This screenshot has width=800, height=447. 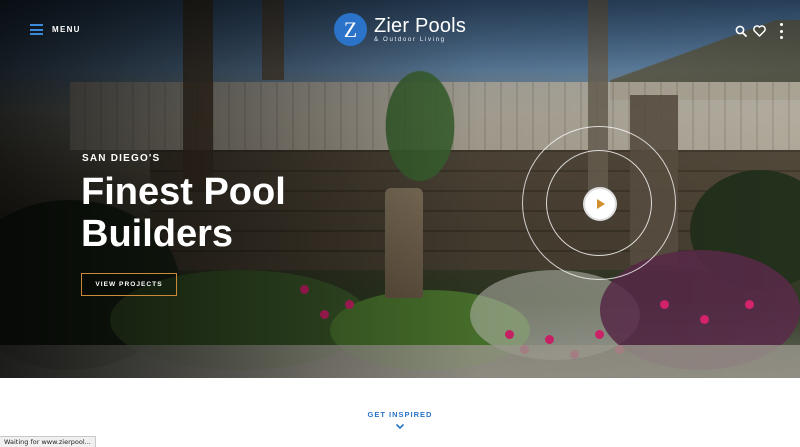 I want to click on get-inspired-link: GET INSPIRED, so click(x=400, y=414).